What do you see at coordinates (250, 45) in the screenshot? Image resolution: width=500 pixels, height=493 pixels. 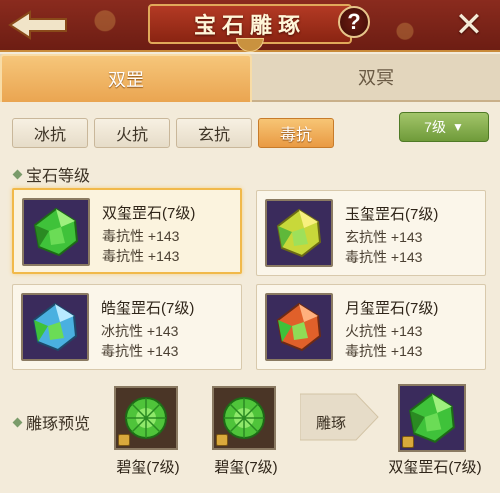 I see `title-medal-ornament` at bounding box center [250, 45].